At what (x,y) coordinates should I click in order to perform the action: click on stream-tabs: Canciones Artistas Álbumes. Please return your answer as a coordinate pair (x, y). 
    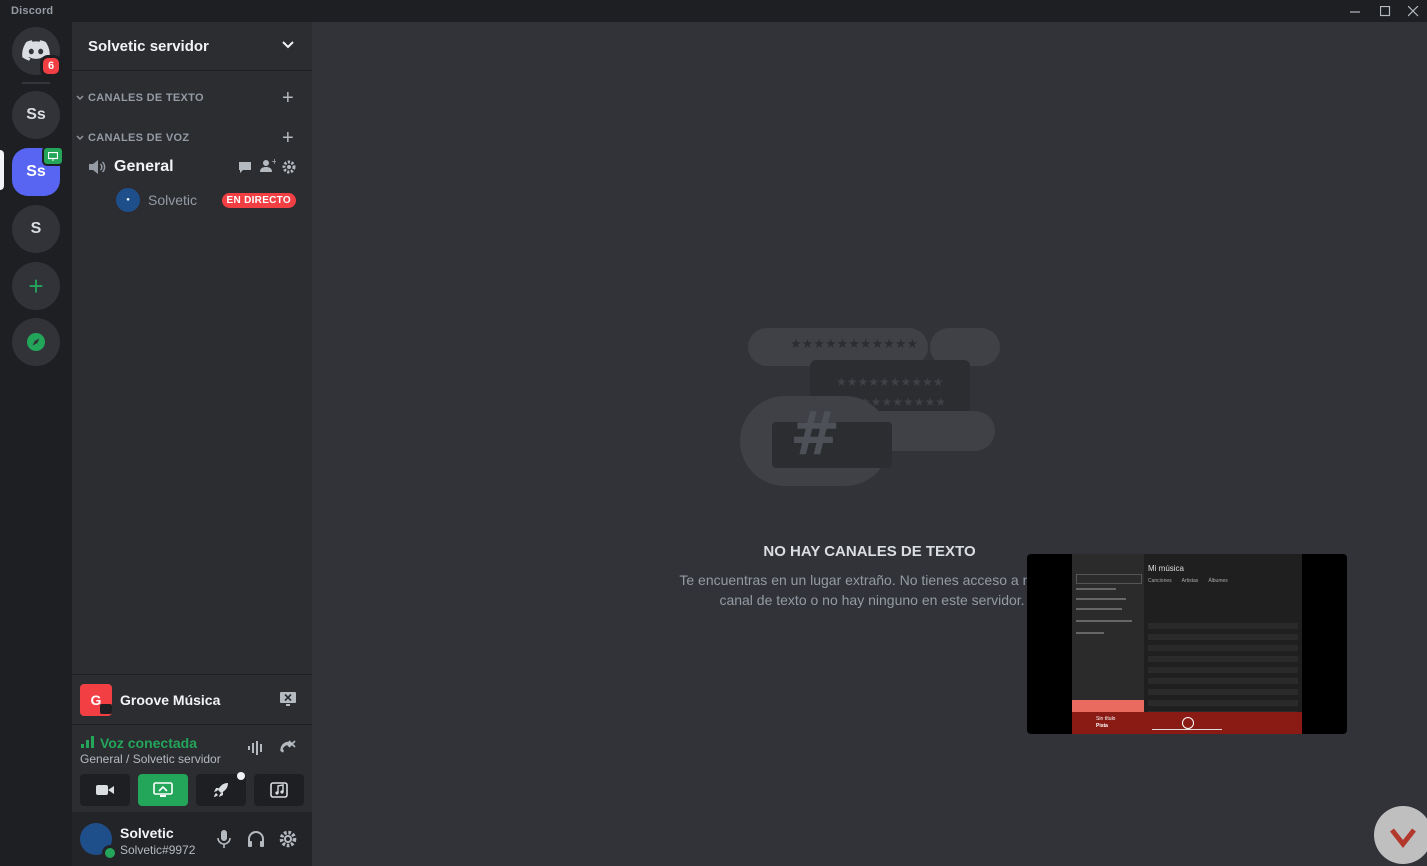
    Looking at the image, I should click on (1188, 581).